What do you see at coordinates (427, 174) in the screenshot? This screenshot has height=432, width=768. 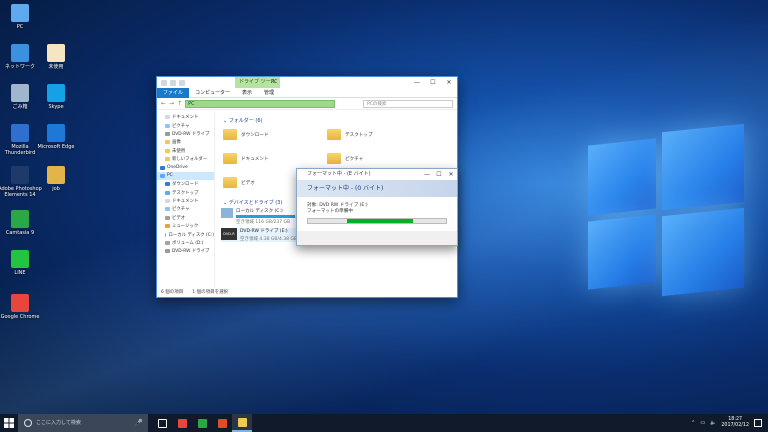 I see `dialog-minimize-button: —` at bounding box center [427, 174].